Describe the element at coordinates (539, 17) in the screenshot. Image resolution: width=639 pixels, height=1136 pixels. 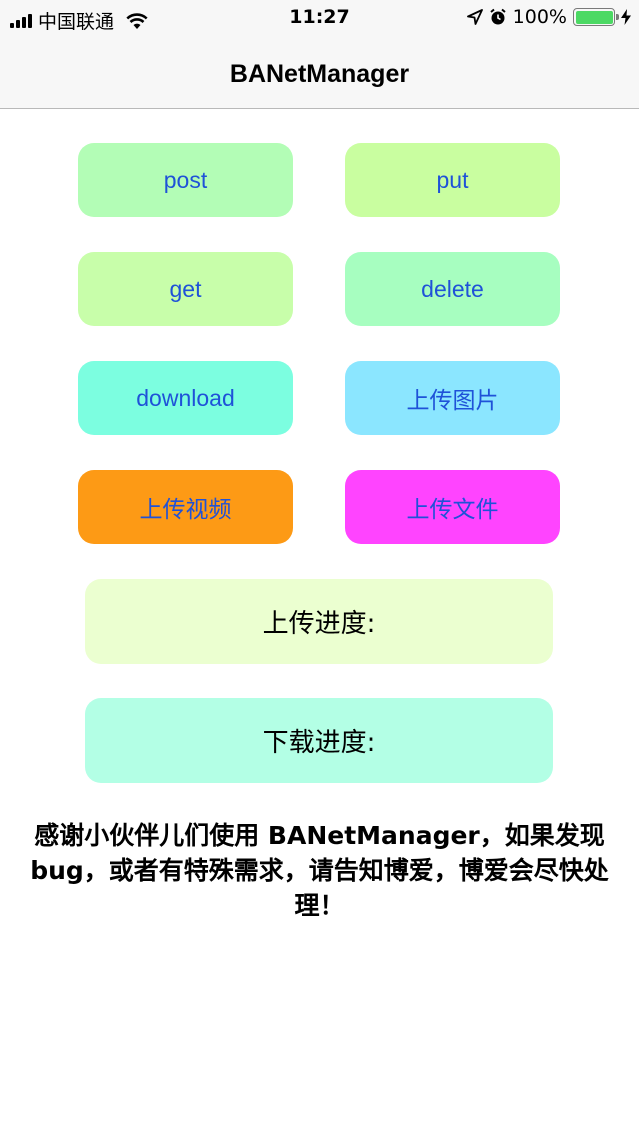
I see `battery-percent: 100%` at that location.